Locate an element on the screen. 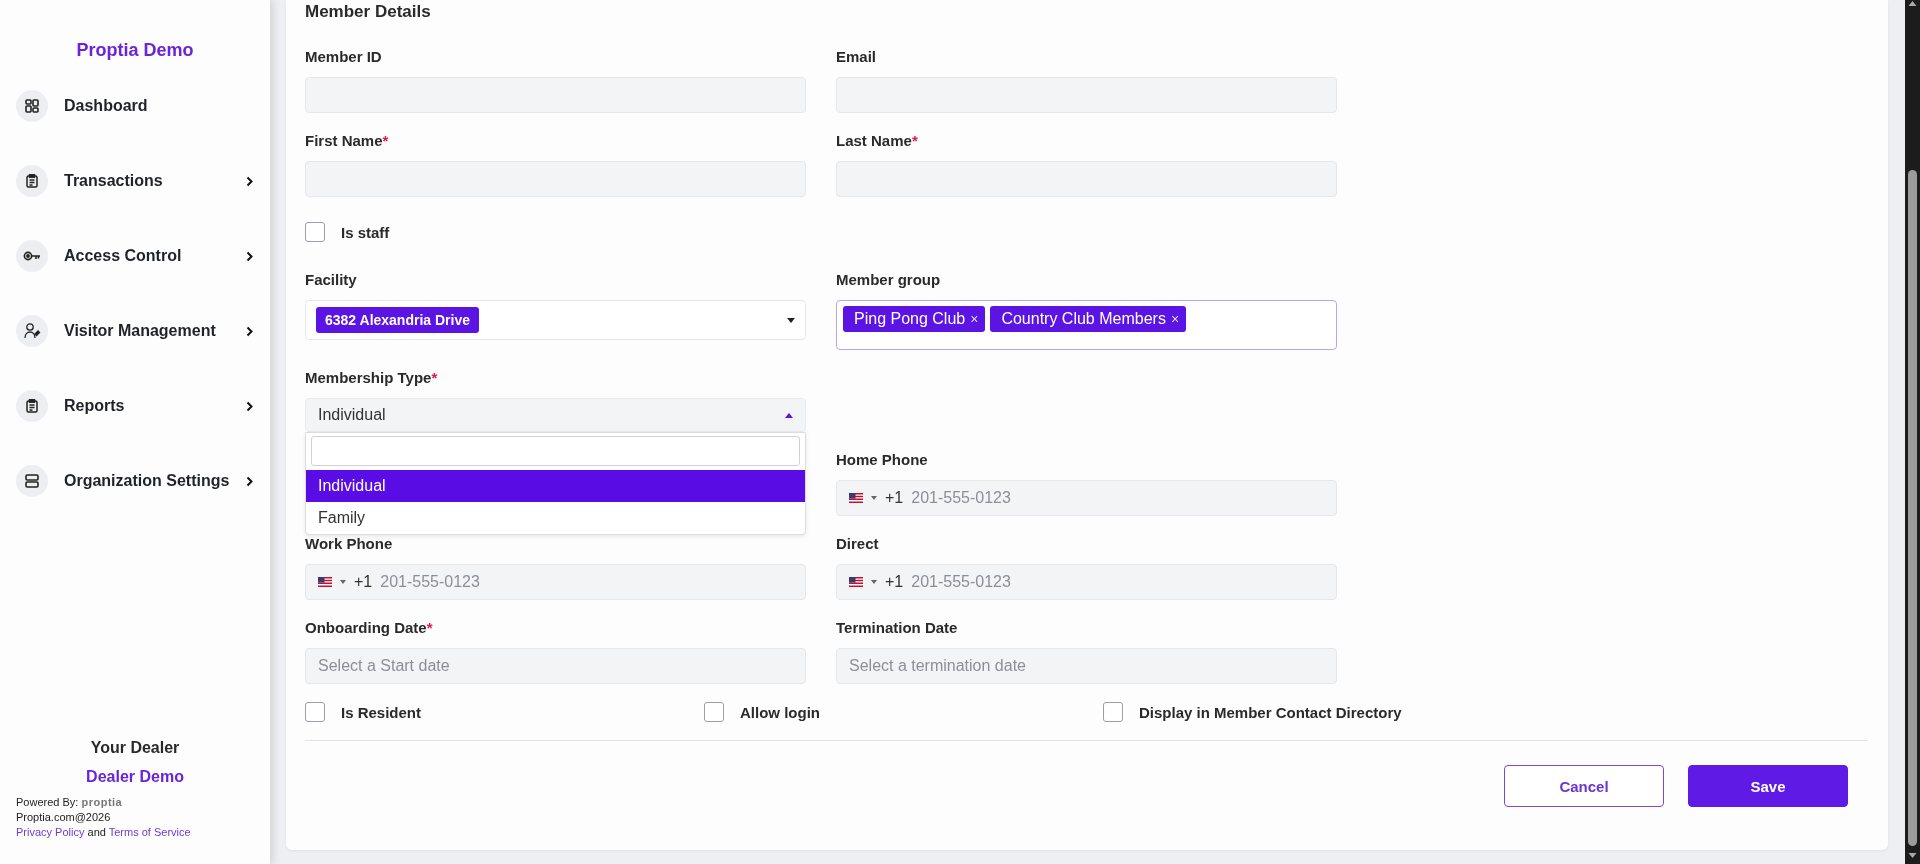 Image resolution: width=1920 pixels, height=864 pixels. field-label: Member ID is located at coordinates (344, 57).